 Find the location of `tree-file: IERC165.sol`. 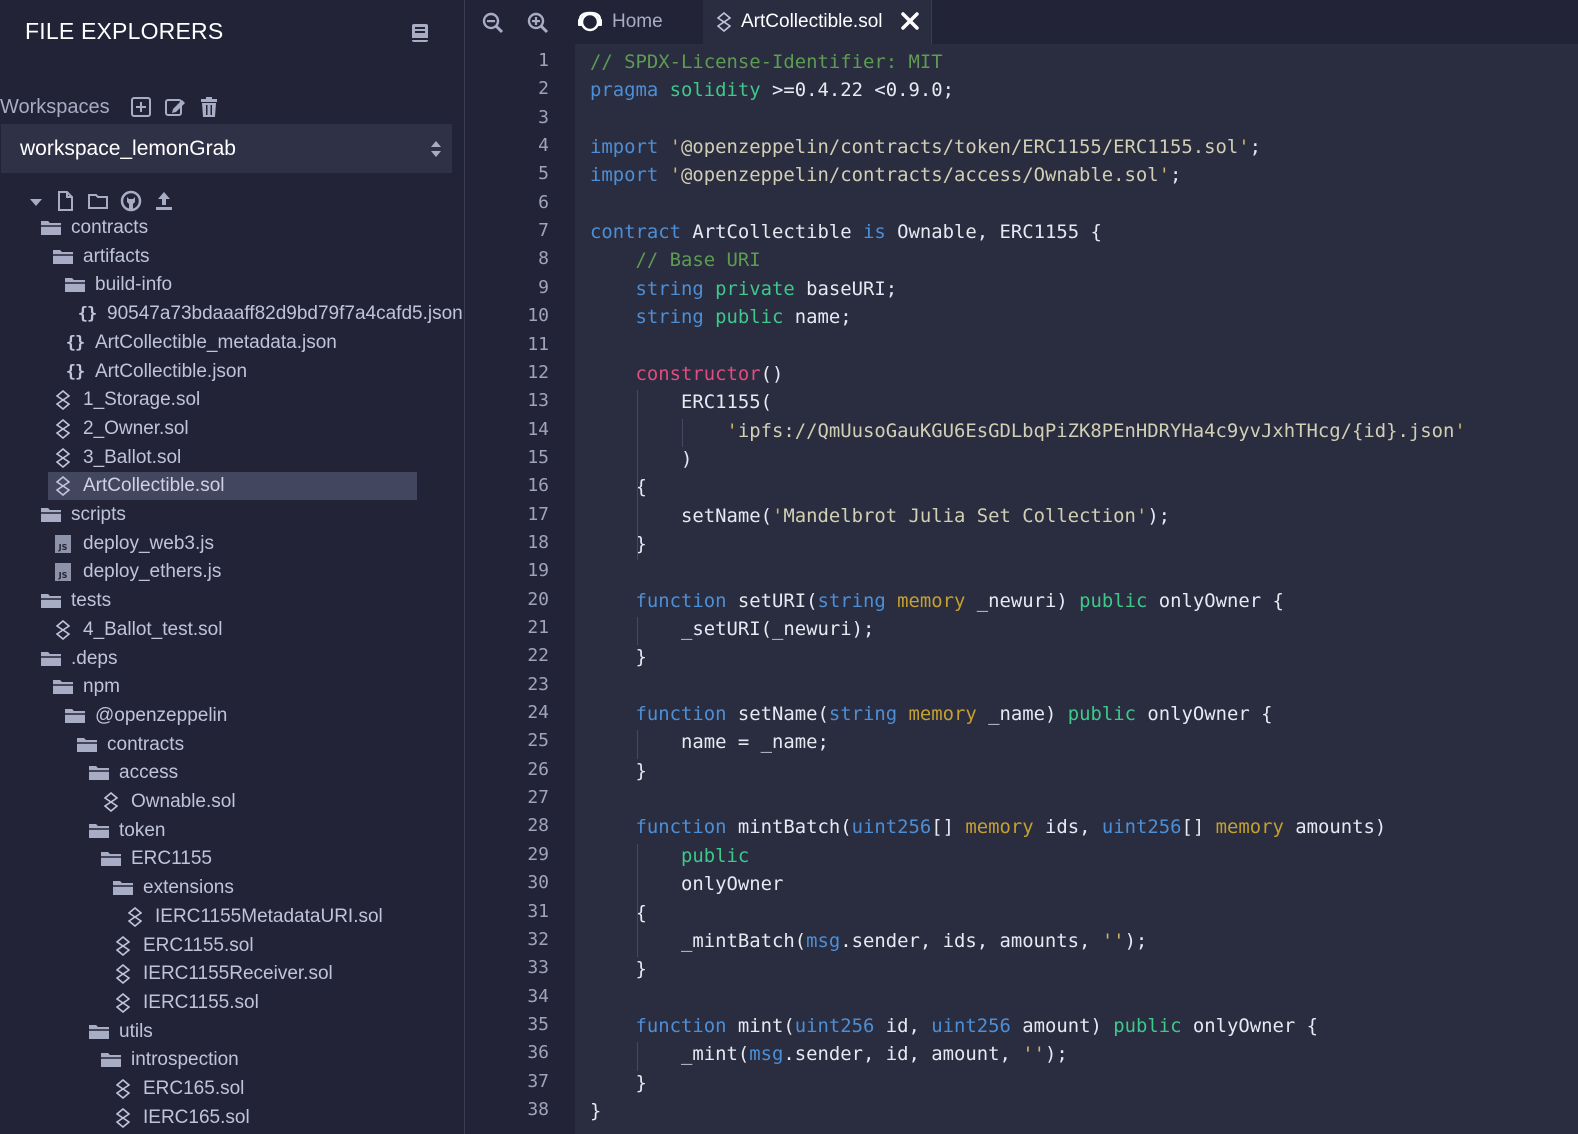

tree-file: IERC165.sol is located at coordinates (181, 1118).